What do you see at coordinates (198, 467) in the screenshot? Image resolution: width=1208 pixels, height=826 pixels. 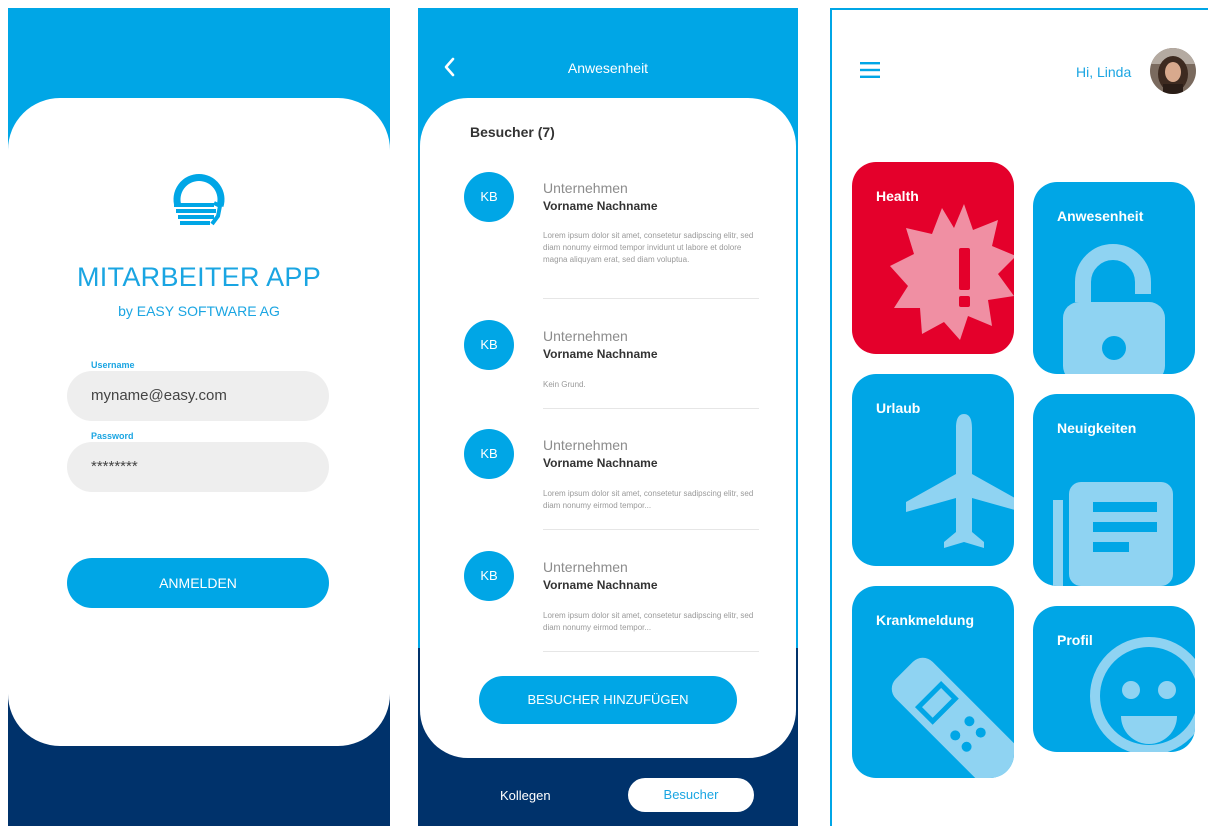 I see `password-field: ********` at bounding box center [198, 467].